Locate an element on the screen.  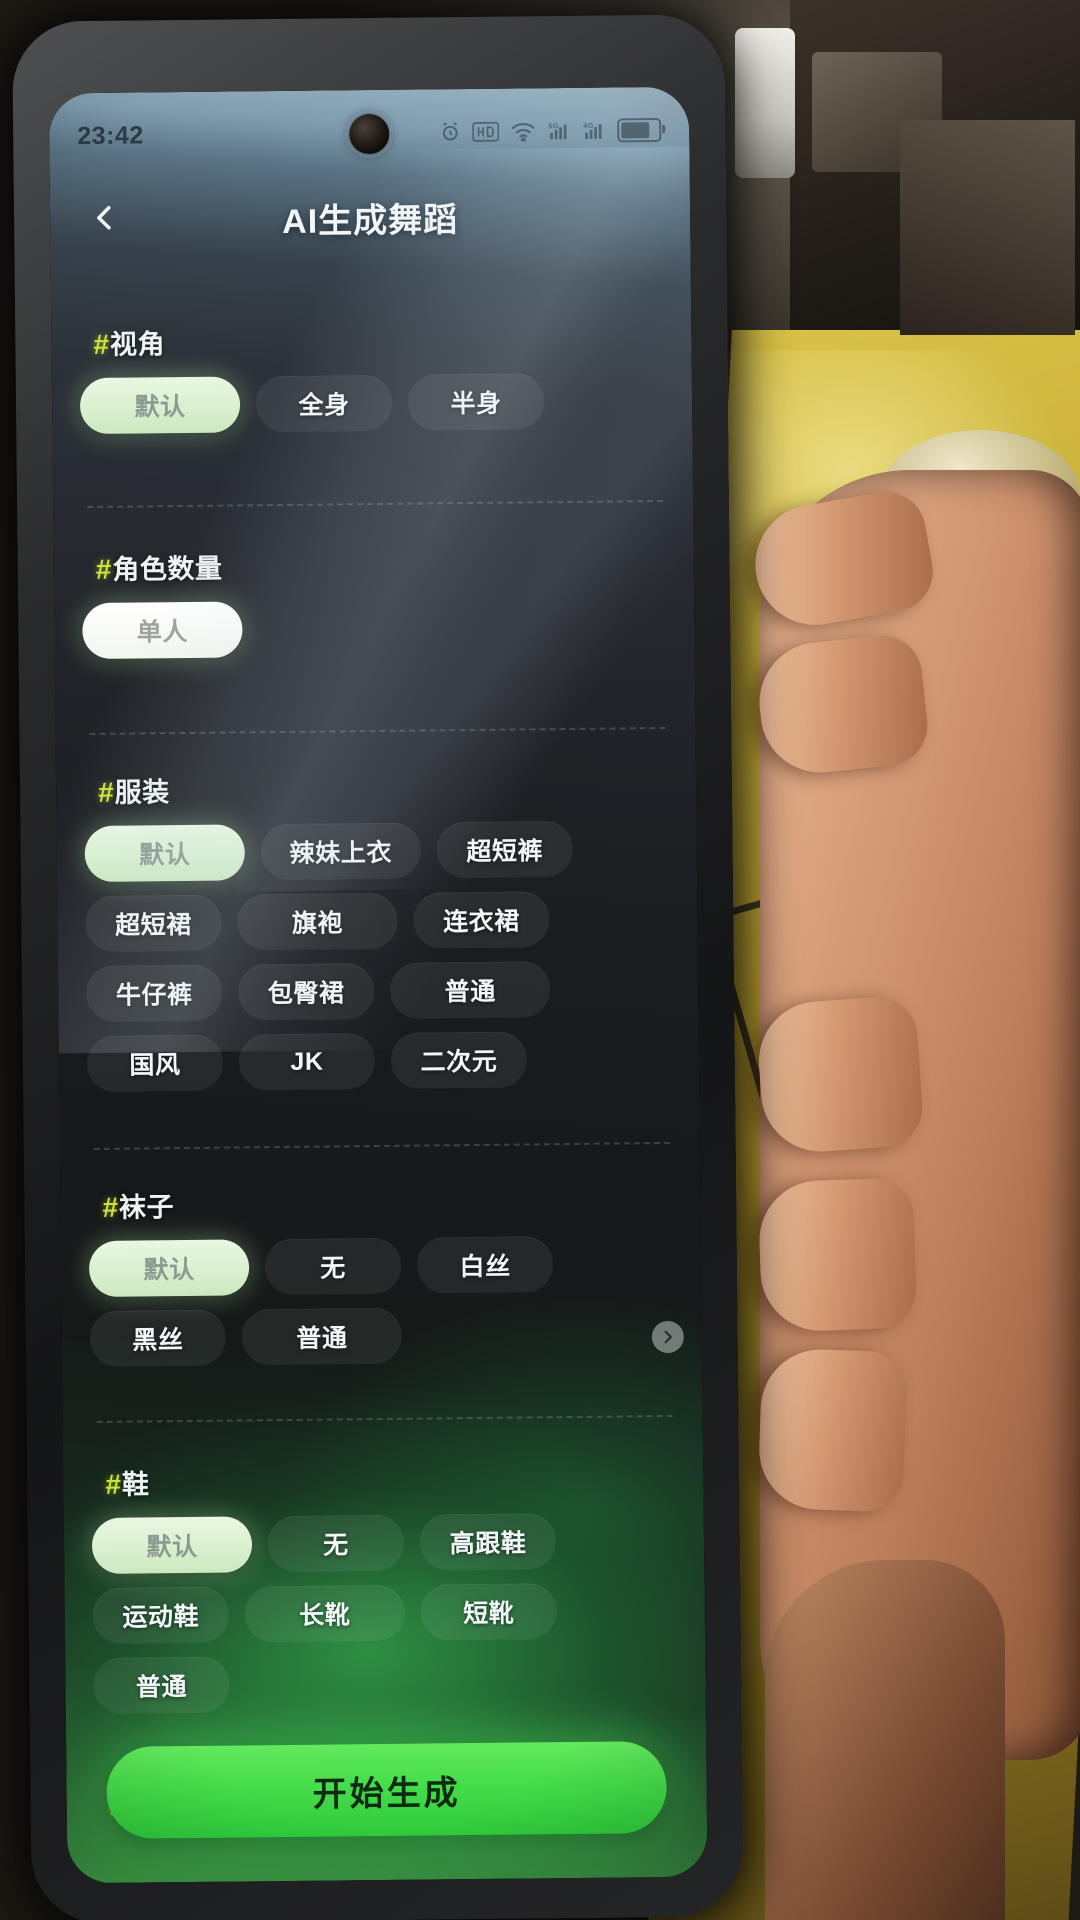
section-header: # 角色数量 is located at coordinates (383, 564).